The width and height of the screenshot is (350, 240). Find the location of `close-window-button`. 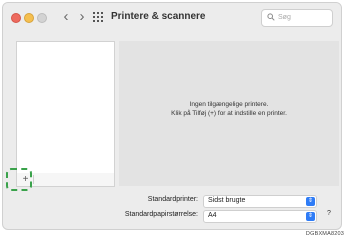

close-window-button is located at coordinates (16, 18).